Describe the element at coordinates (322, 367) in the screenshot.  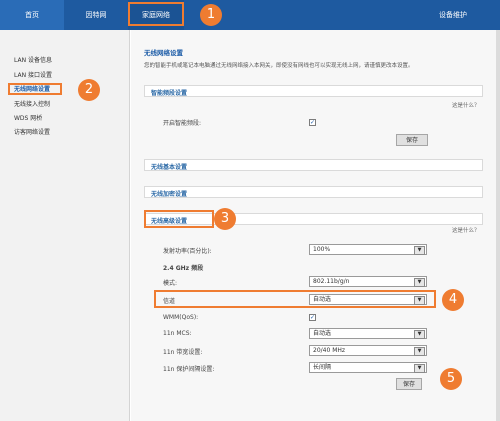
I see `guard-interval-value: 长间隔` at that location.